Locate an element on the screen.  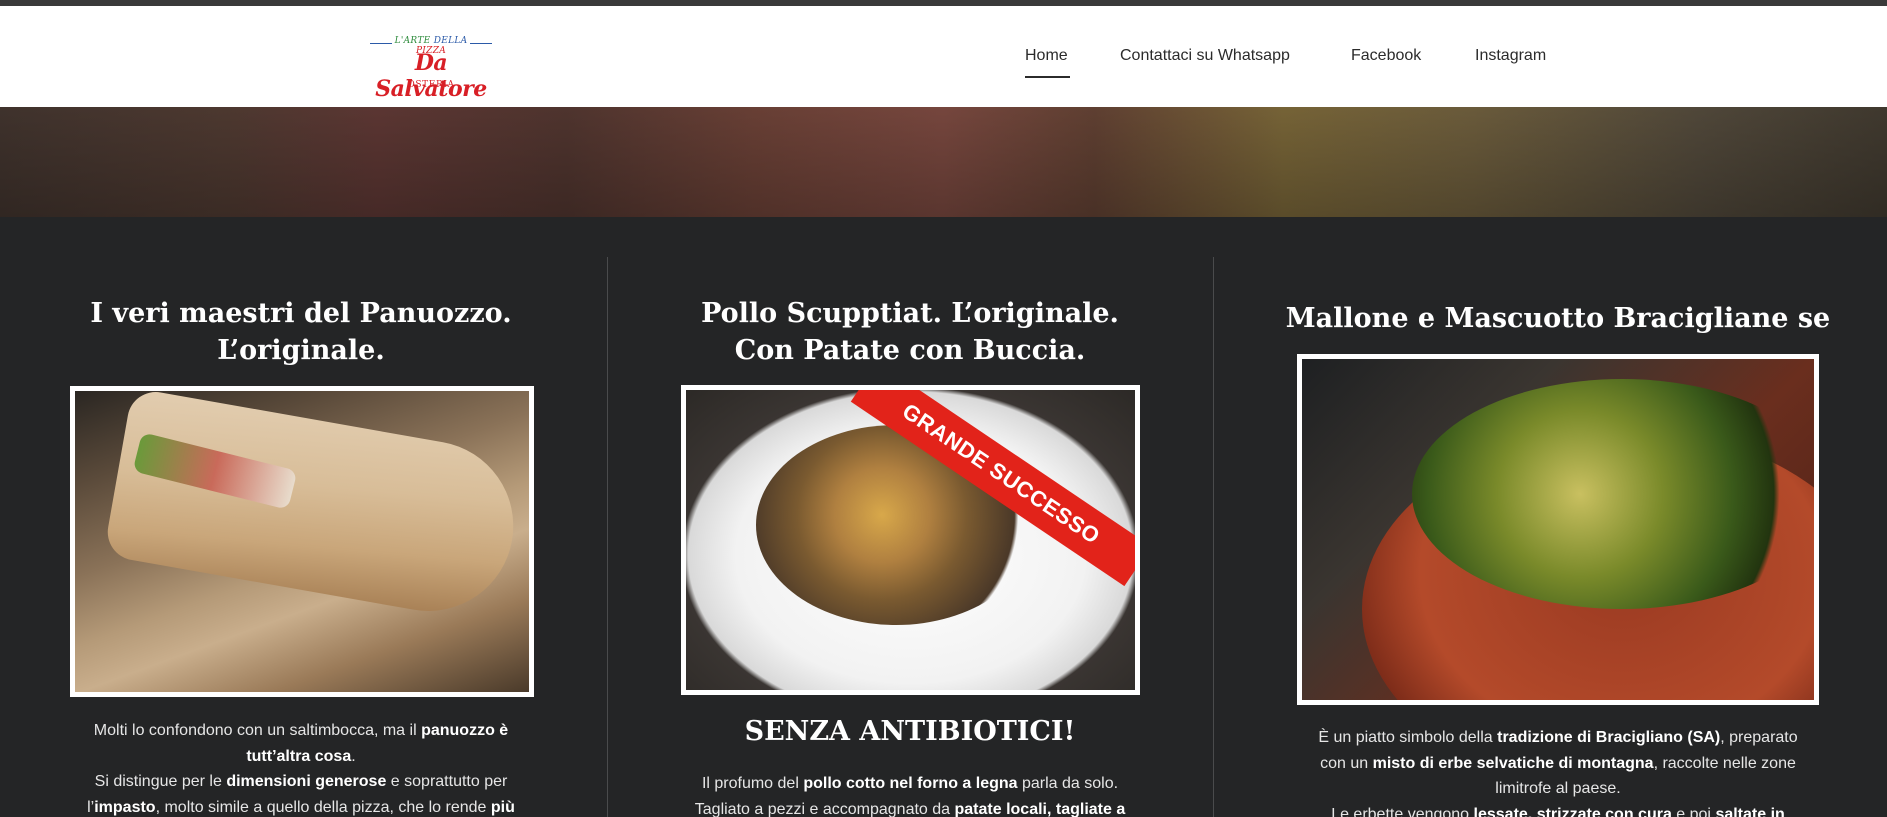
title-line: Pollo Scupptiat. L’originale. is located at coordinates (910, 313).